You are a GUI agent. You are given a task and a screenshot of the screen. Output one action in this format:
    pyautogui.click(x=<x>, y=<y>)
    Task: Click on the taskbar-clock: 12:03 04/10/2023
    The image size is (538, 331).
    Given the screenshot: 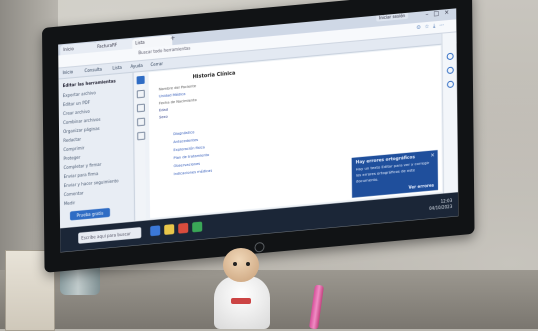 What is the action you would take?
    pyautogui.click(x=440, y=205)
    